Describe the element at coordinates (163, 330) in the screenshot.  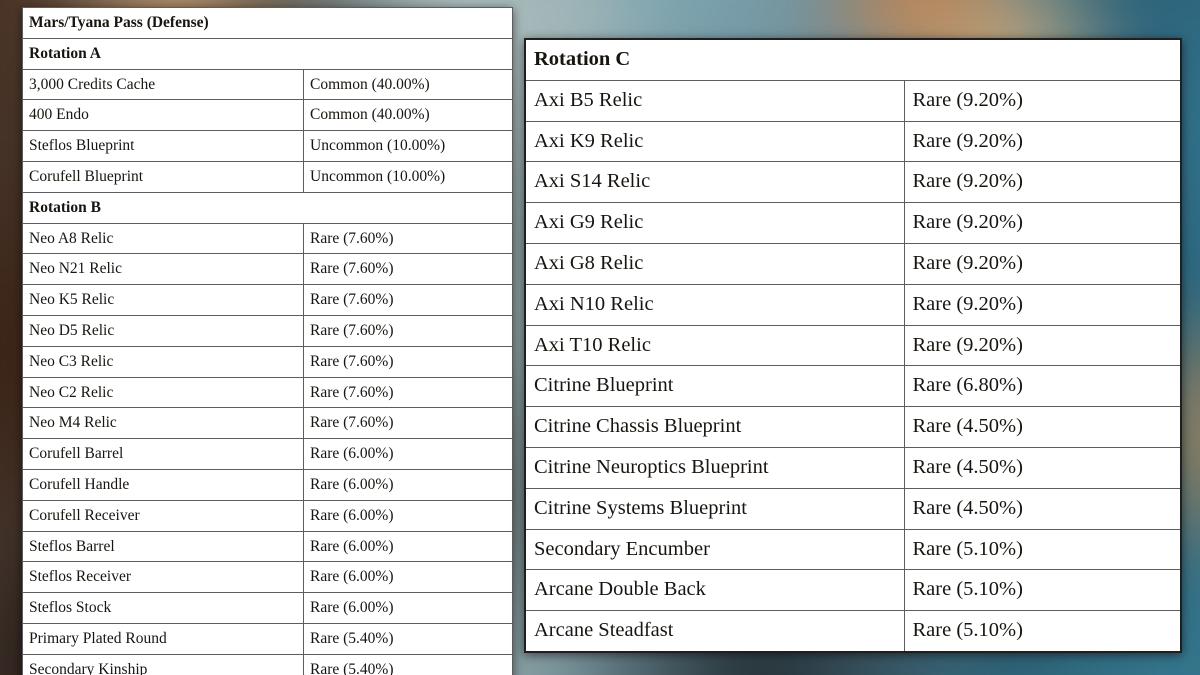
I see `reward-name-cell: Neo D5 Relic` at that location.